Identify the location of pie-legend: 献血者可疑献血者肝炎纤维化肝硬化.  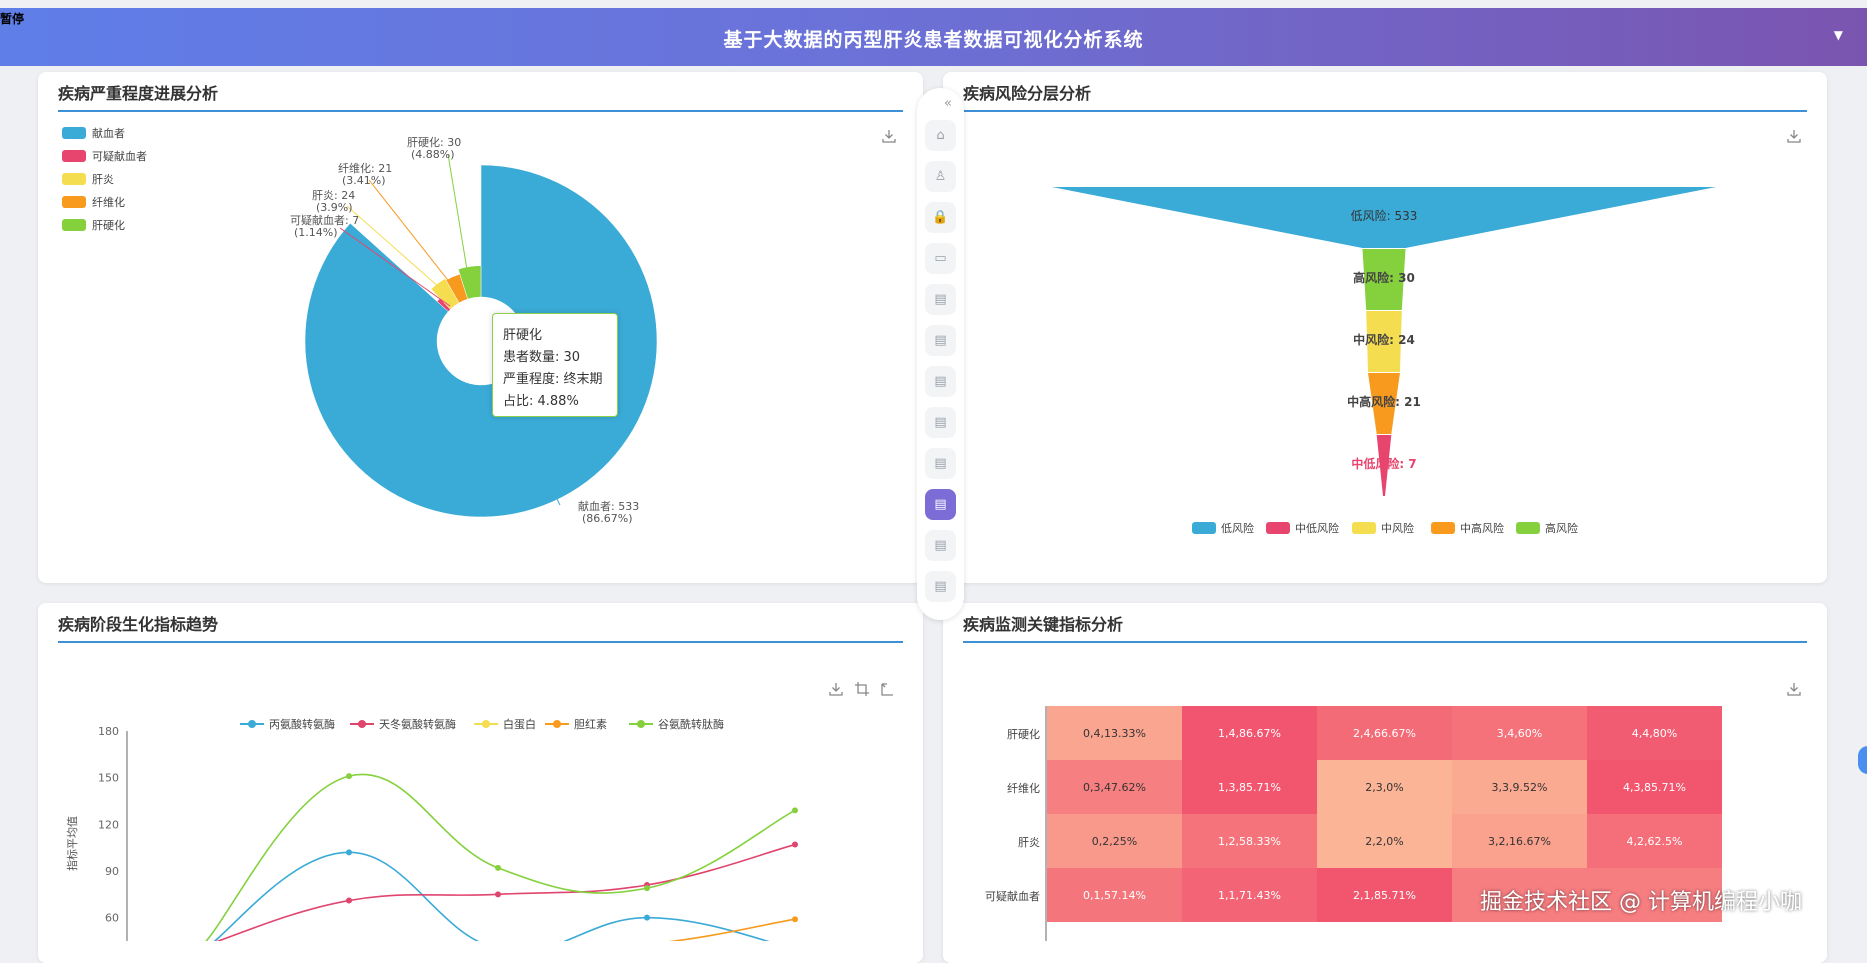
(104, 178).